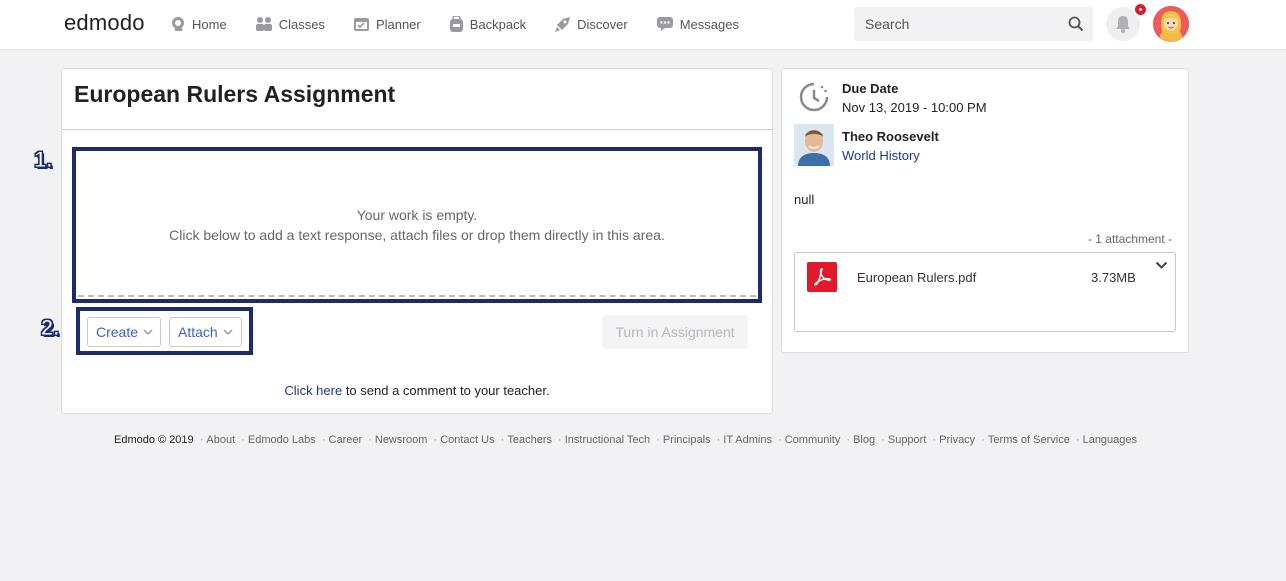  Describe the element at coordinates (954, 24) in the screenshot. I see `search-input` at that location.